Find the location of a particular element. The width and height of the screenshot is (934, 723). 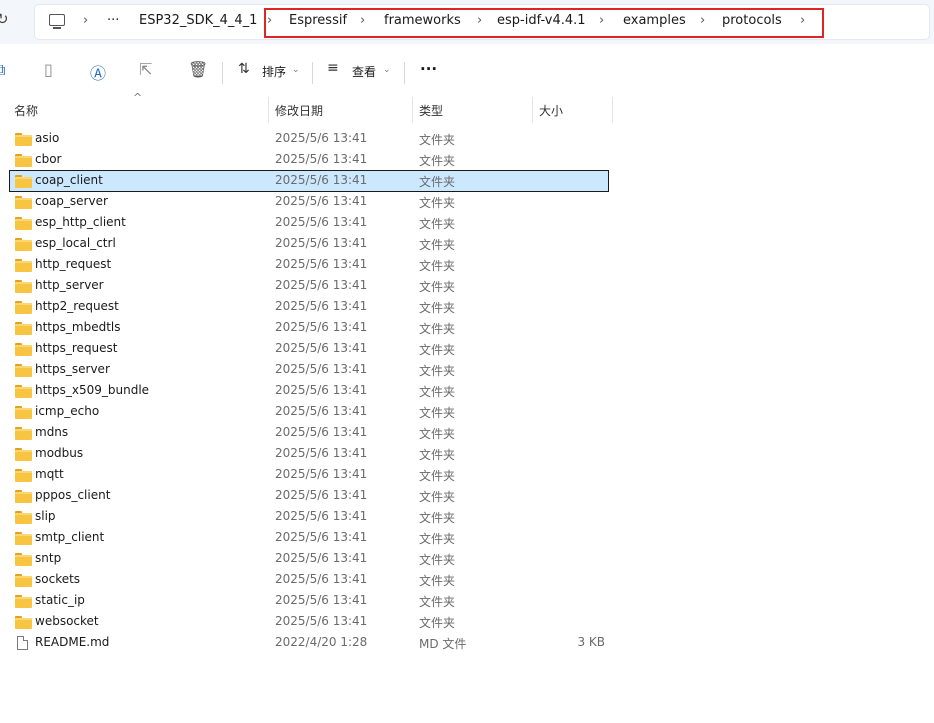

sort-icon: ⇅ is located at coordinates (244, 69).